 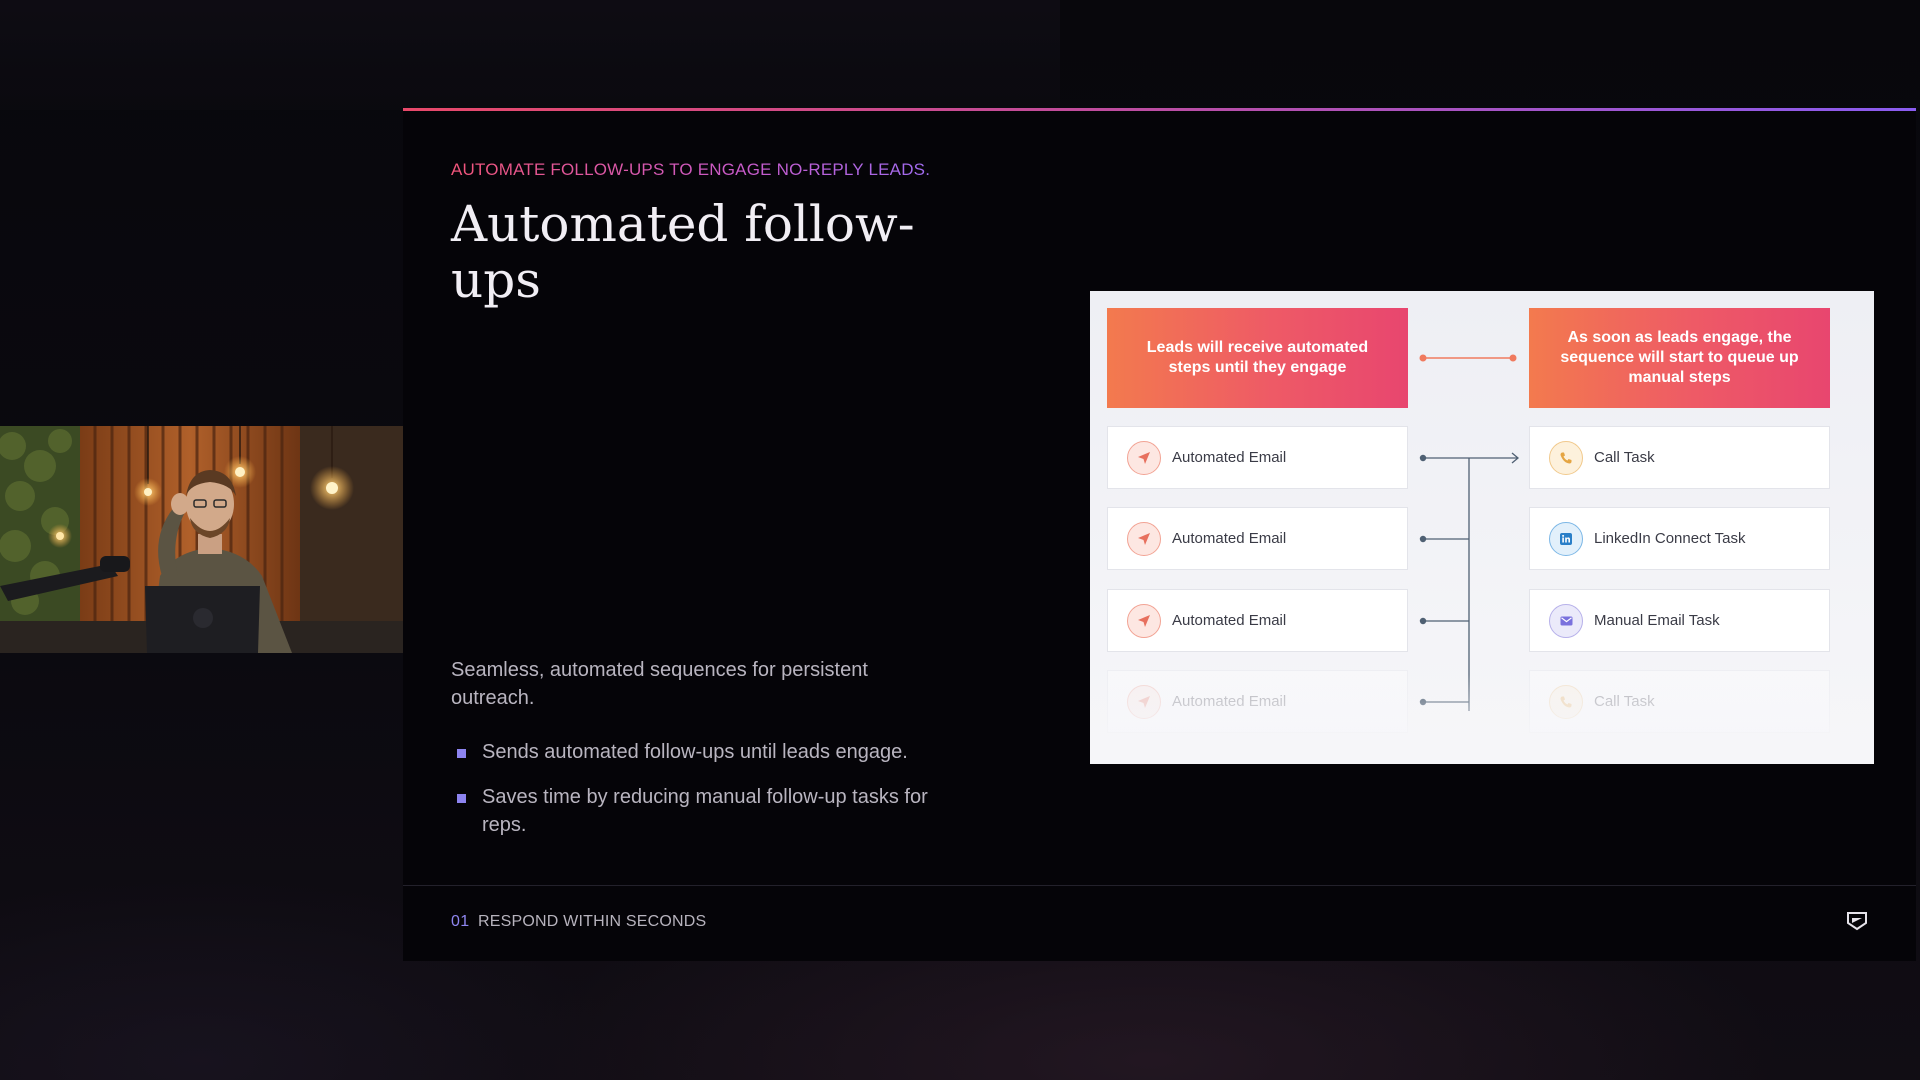 I want to click on right-step: LinkedIn Connect Task, so click(x=1679, y=538).